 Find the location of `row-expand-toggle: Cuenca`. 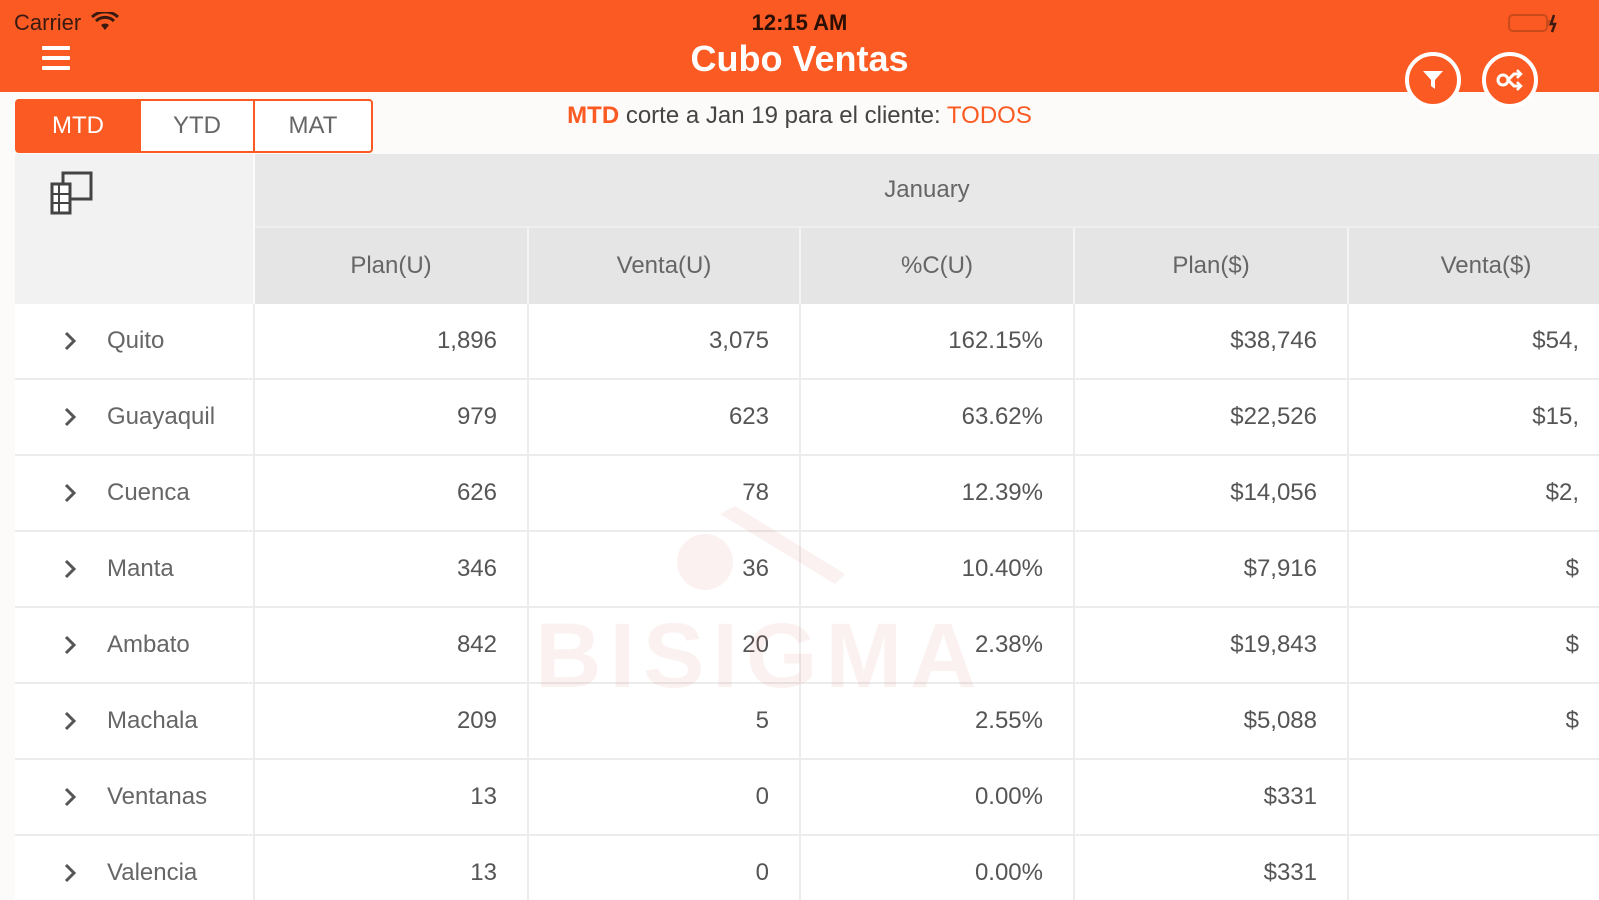

row-expand-toggle: Cuenca is located at coordinates (135, 493).